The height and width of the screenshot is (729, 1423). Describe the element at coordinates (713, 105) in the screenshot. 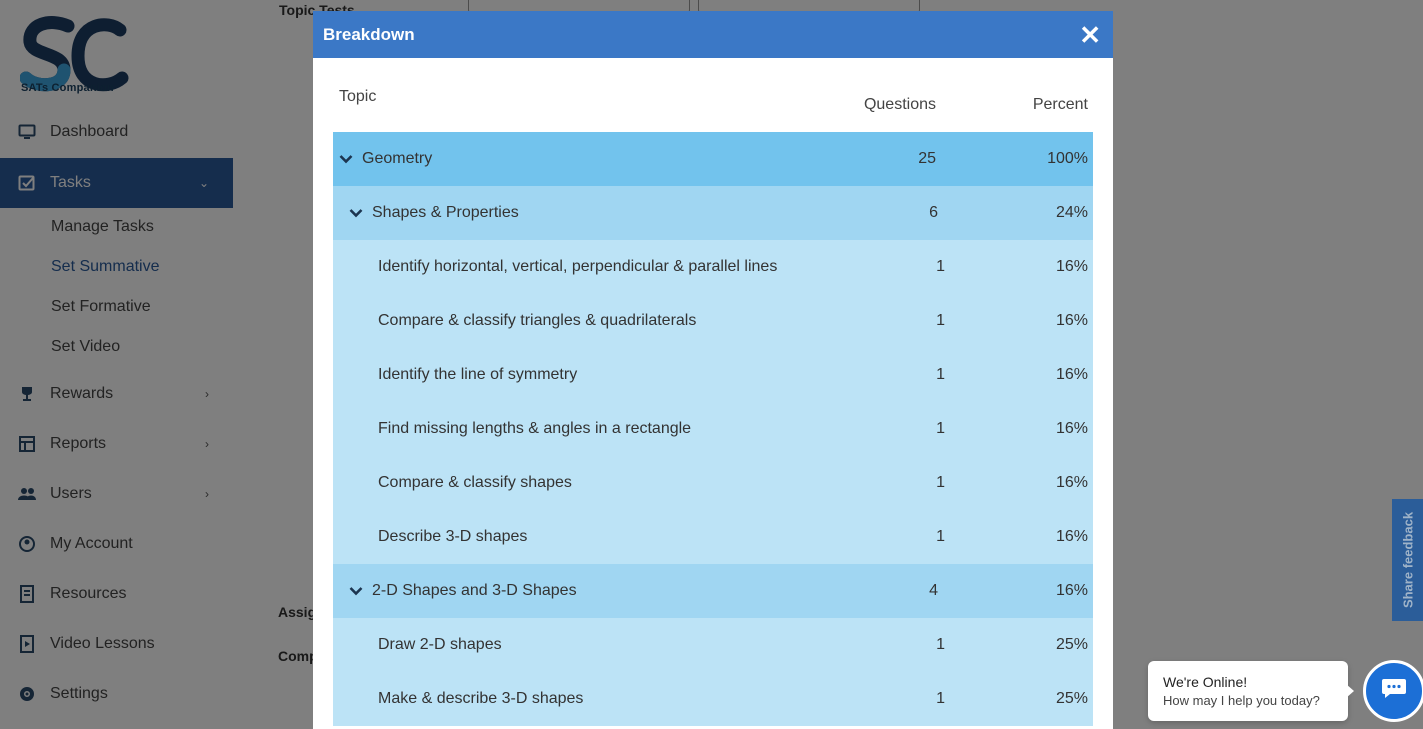

I see `table-header: Topic Questions Percent` at that location.